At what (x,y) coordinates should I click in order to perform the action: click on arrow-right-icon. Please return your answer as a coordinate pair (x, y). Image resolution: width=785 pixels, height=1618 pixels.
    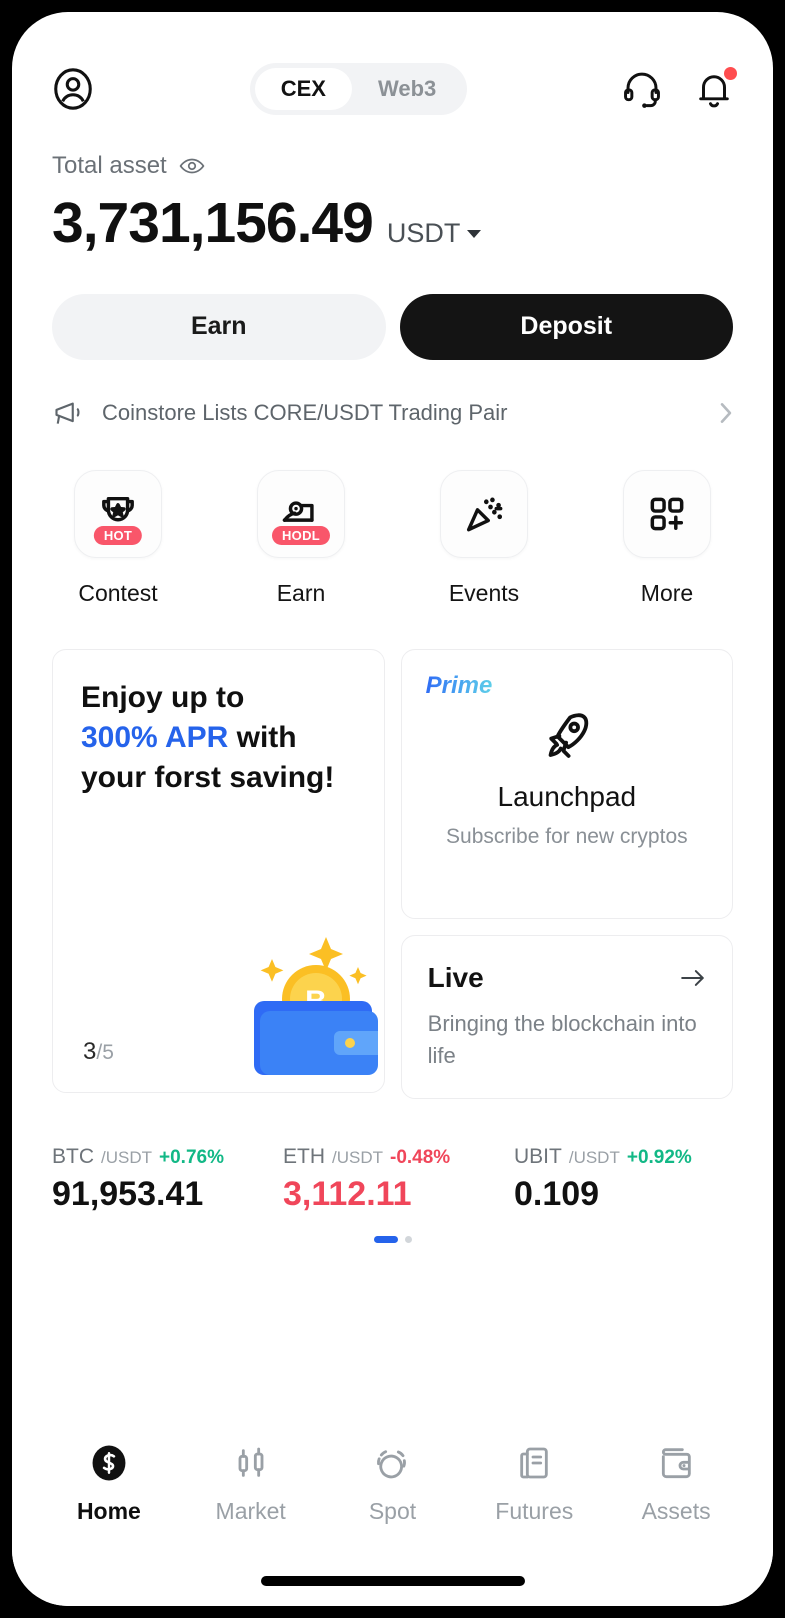
    Looking at the image, I should click on (693, 978).